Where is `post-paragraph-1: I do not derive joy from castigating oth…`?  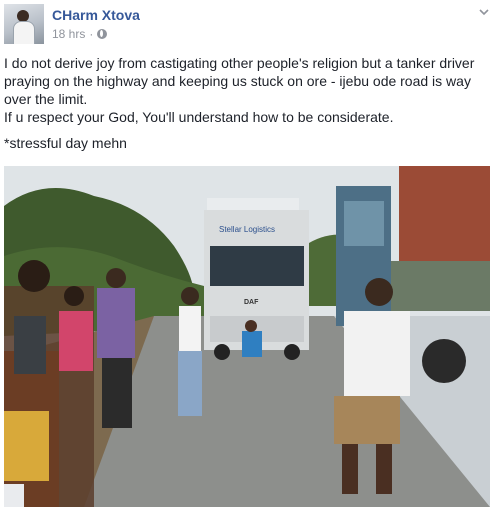 post-paragraph-1: I do not derive joy from castigating oth… is located at coordinates (239, 81).